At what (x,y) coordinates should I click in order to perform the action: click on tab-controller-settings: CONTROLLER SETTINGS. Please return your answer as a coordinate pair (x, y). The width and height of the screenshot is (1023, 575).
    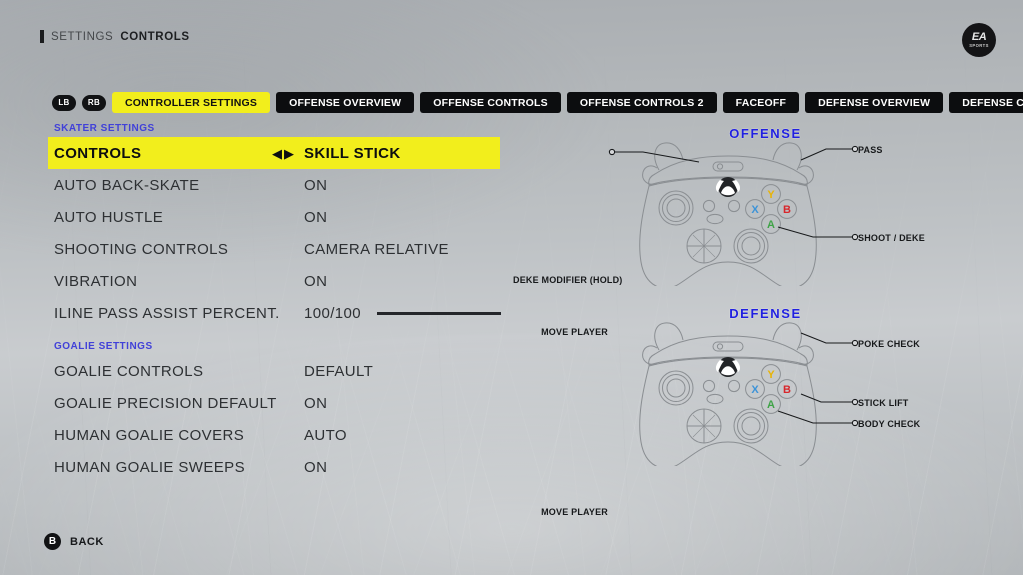
    Looking at the image, I should click on (191, 102).